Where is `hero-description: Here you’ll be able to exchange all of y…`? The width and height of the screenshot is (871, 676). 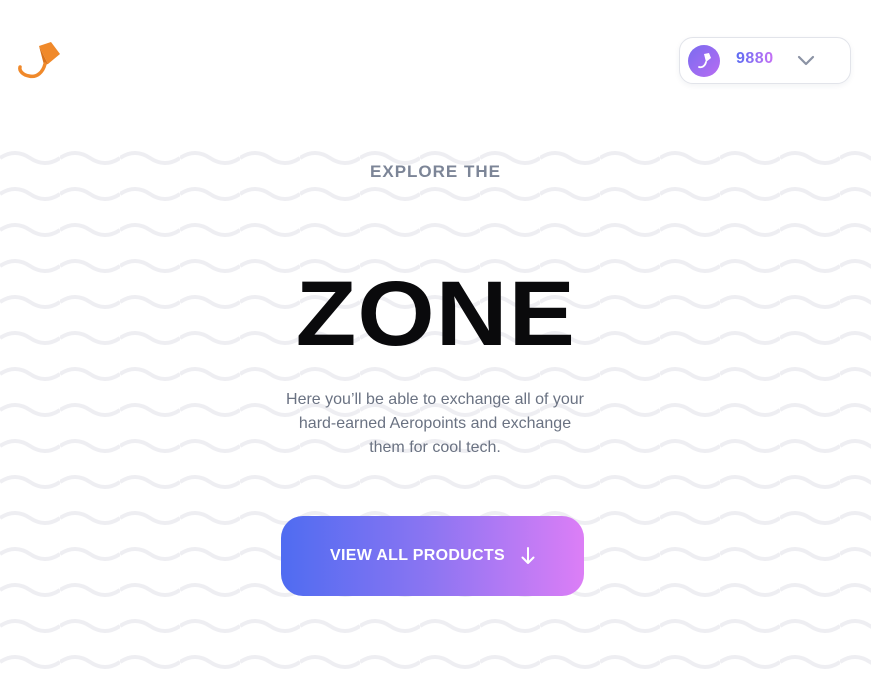 hero-description: Here you’ll be able to exchange all of y… is located at coordinates (435, 423).